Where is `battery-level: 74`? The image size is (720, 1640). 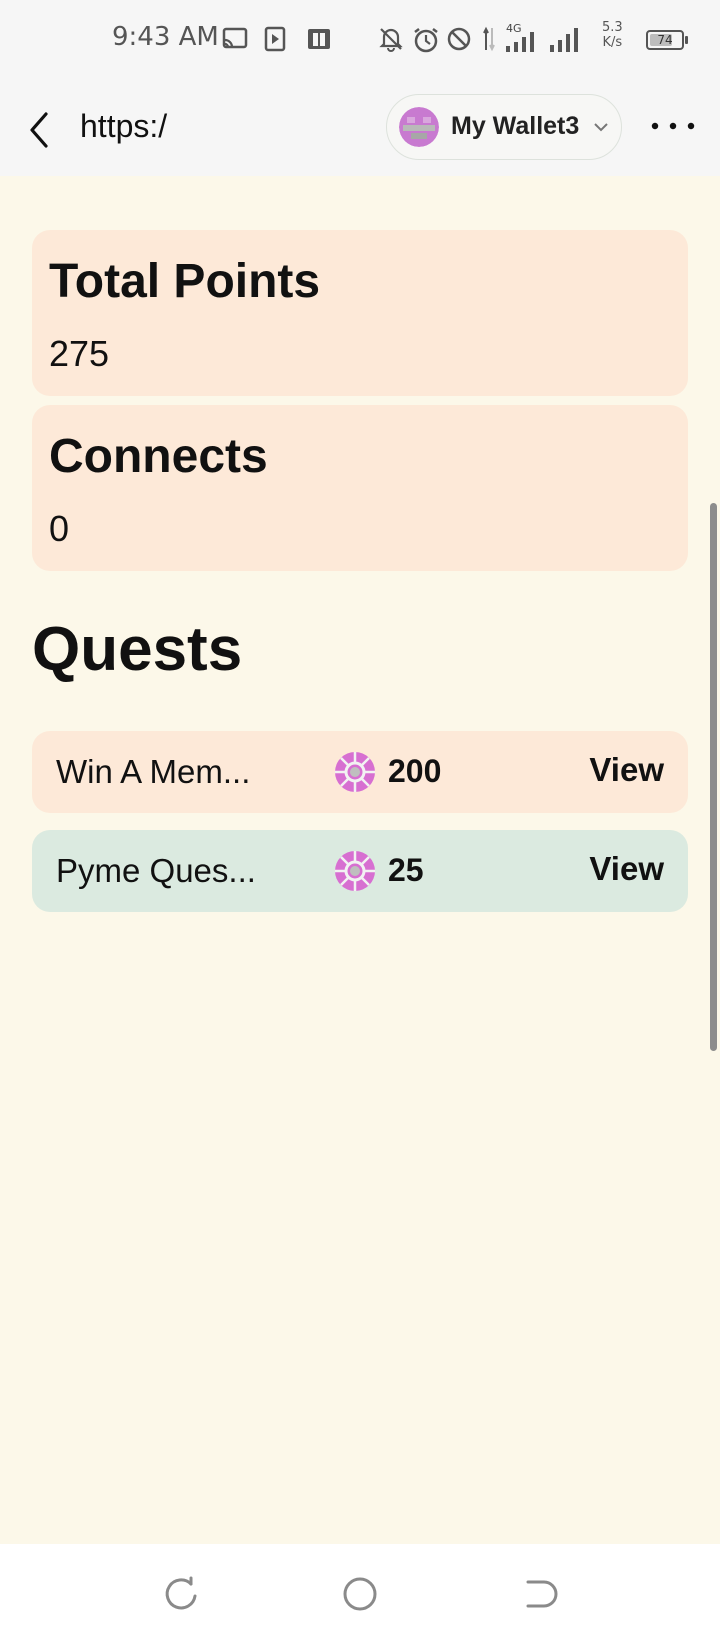
battery-level: 74 is located at coordinates (665, 40).